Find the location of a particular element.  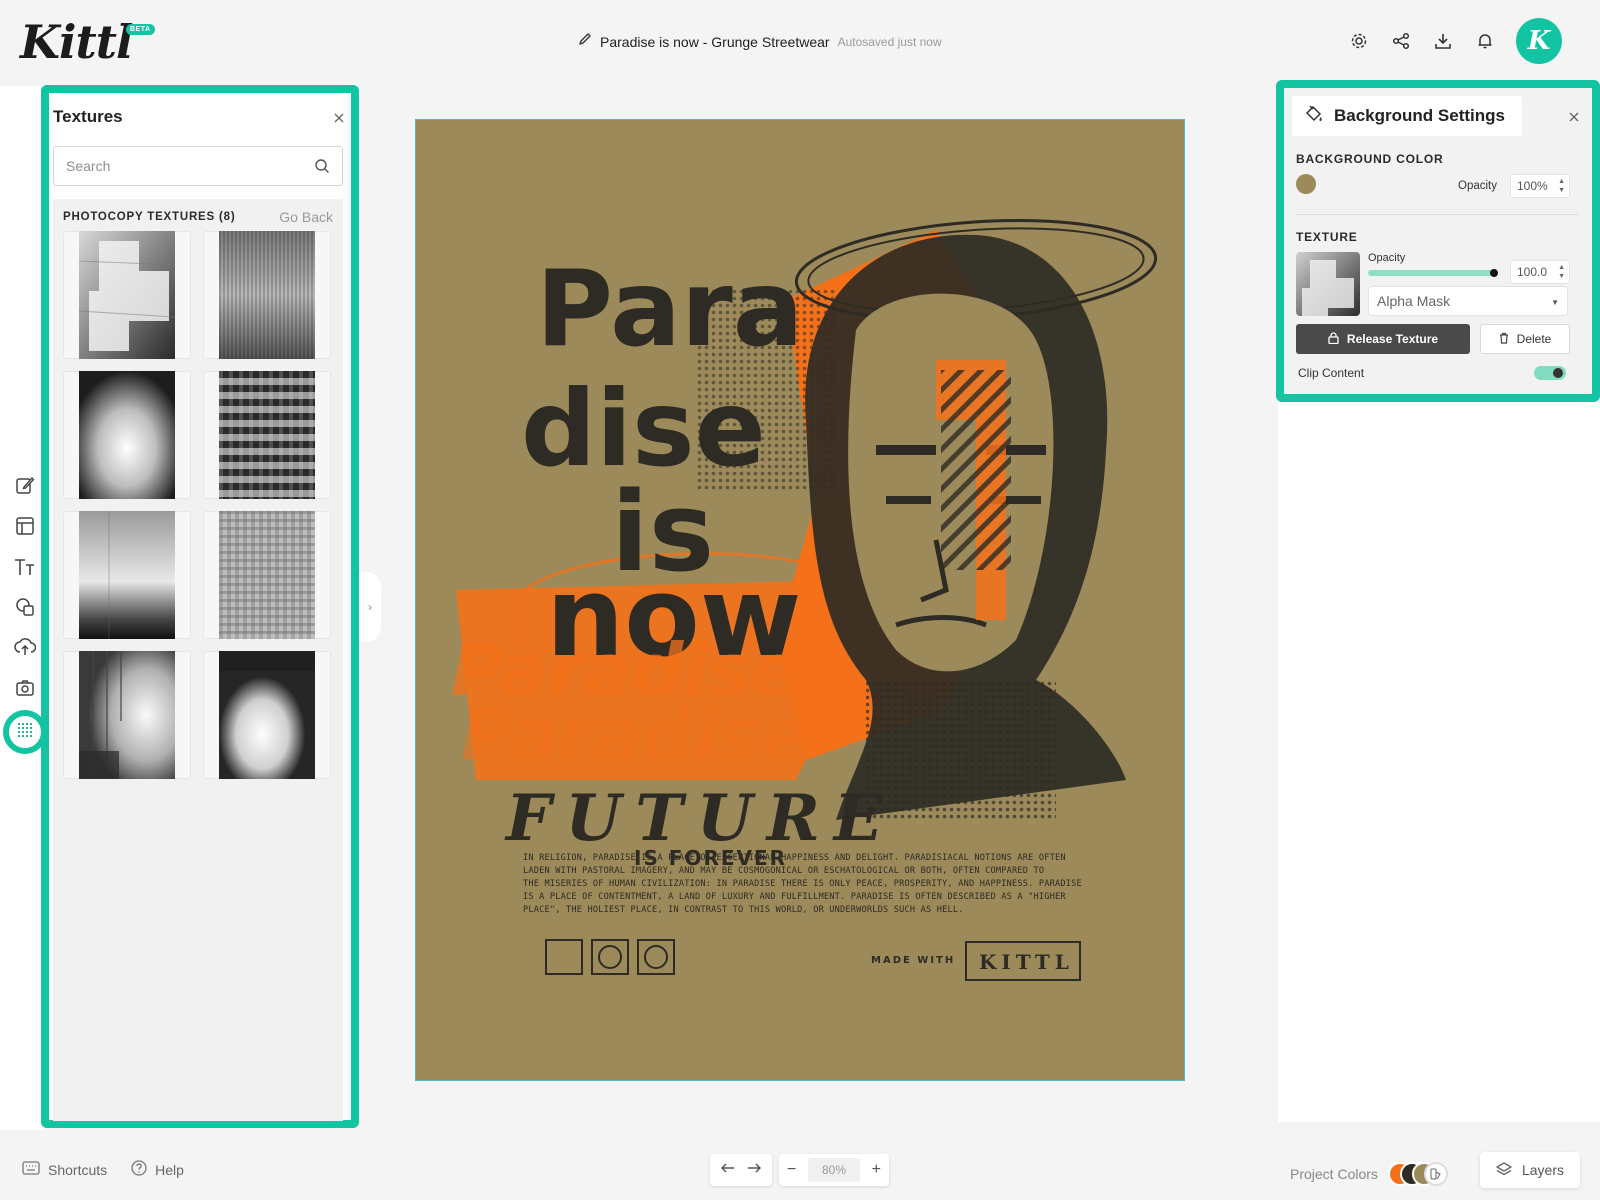

future-title: FUTURE is located at coordinates (700, 818).